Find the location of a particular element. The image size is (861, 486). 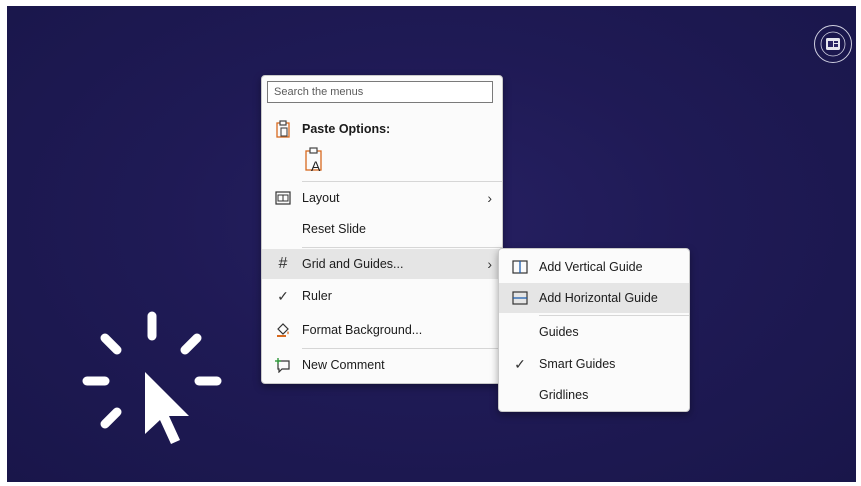

smart-guides-label: Smart Guides is located at coordinates (577, 364).